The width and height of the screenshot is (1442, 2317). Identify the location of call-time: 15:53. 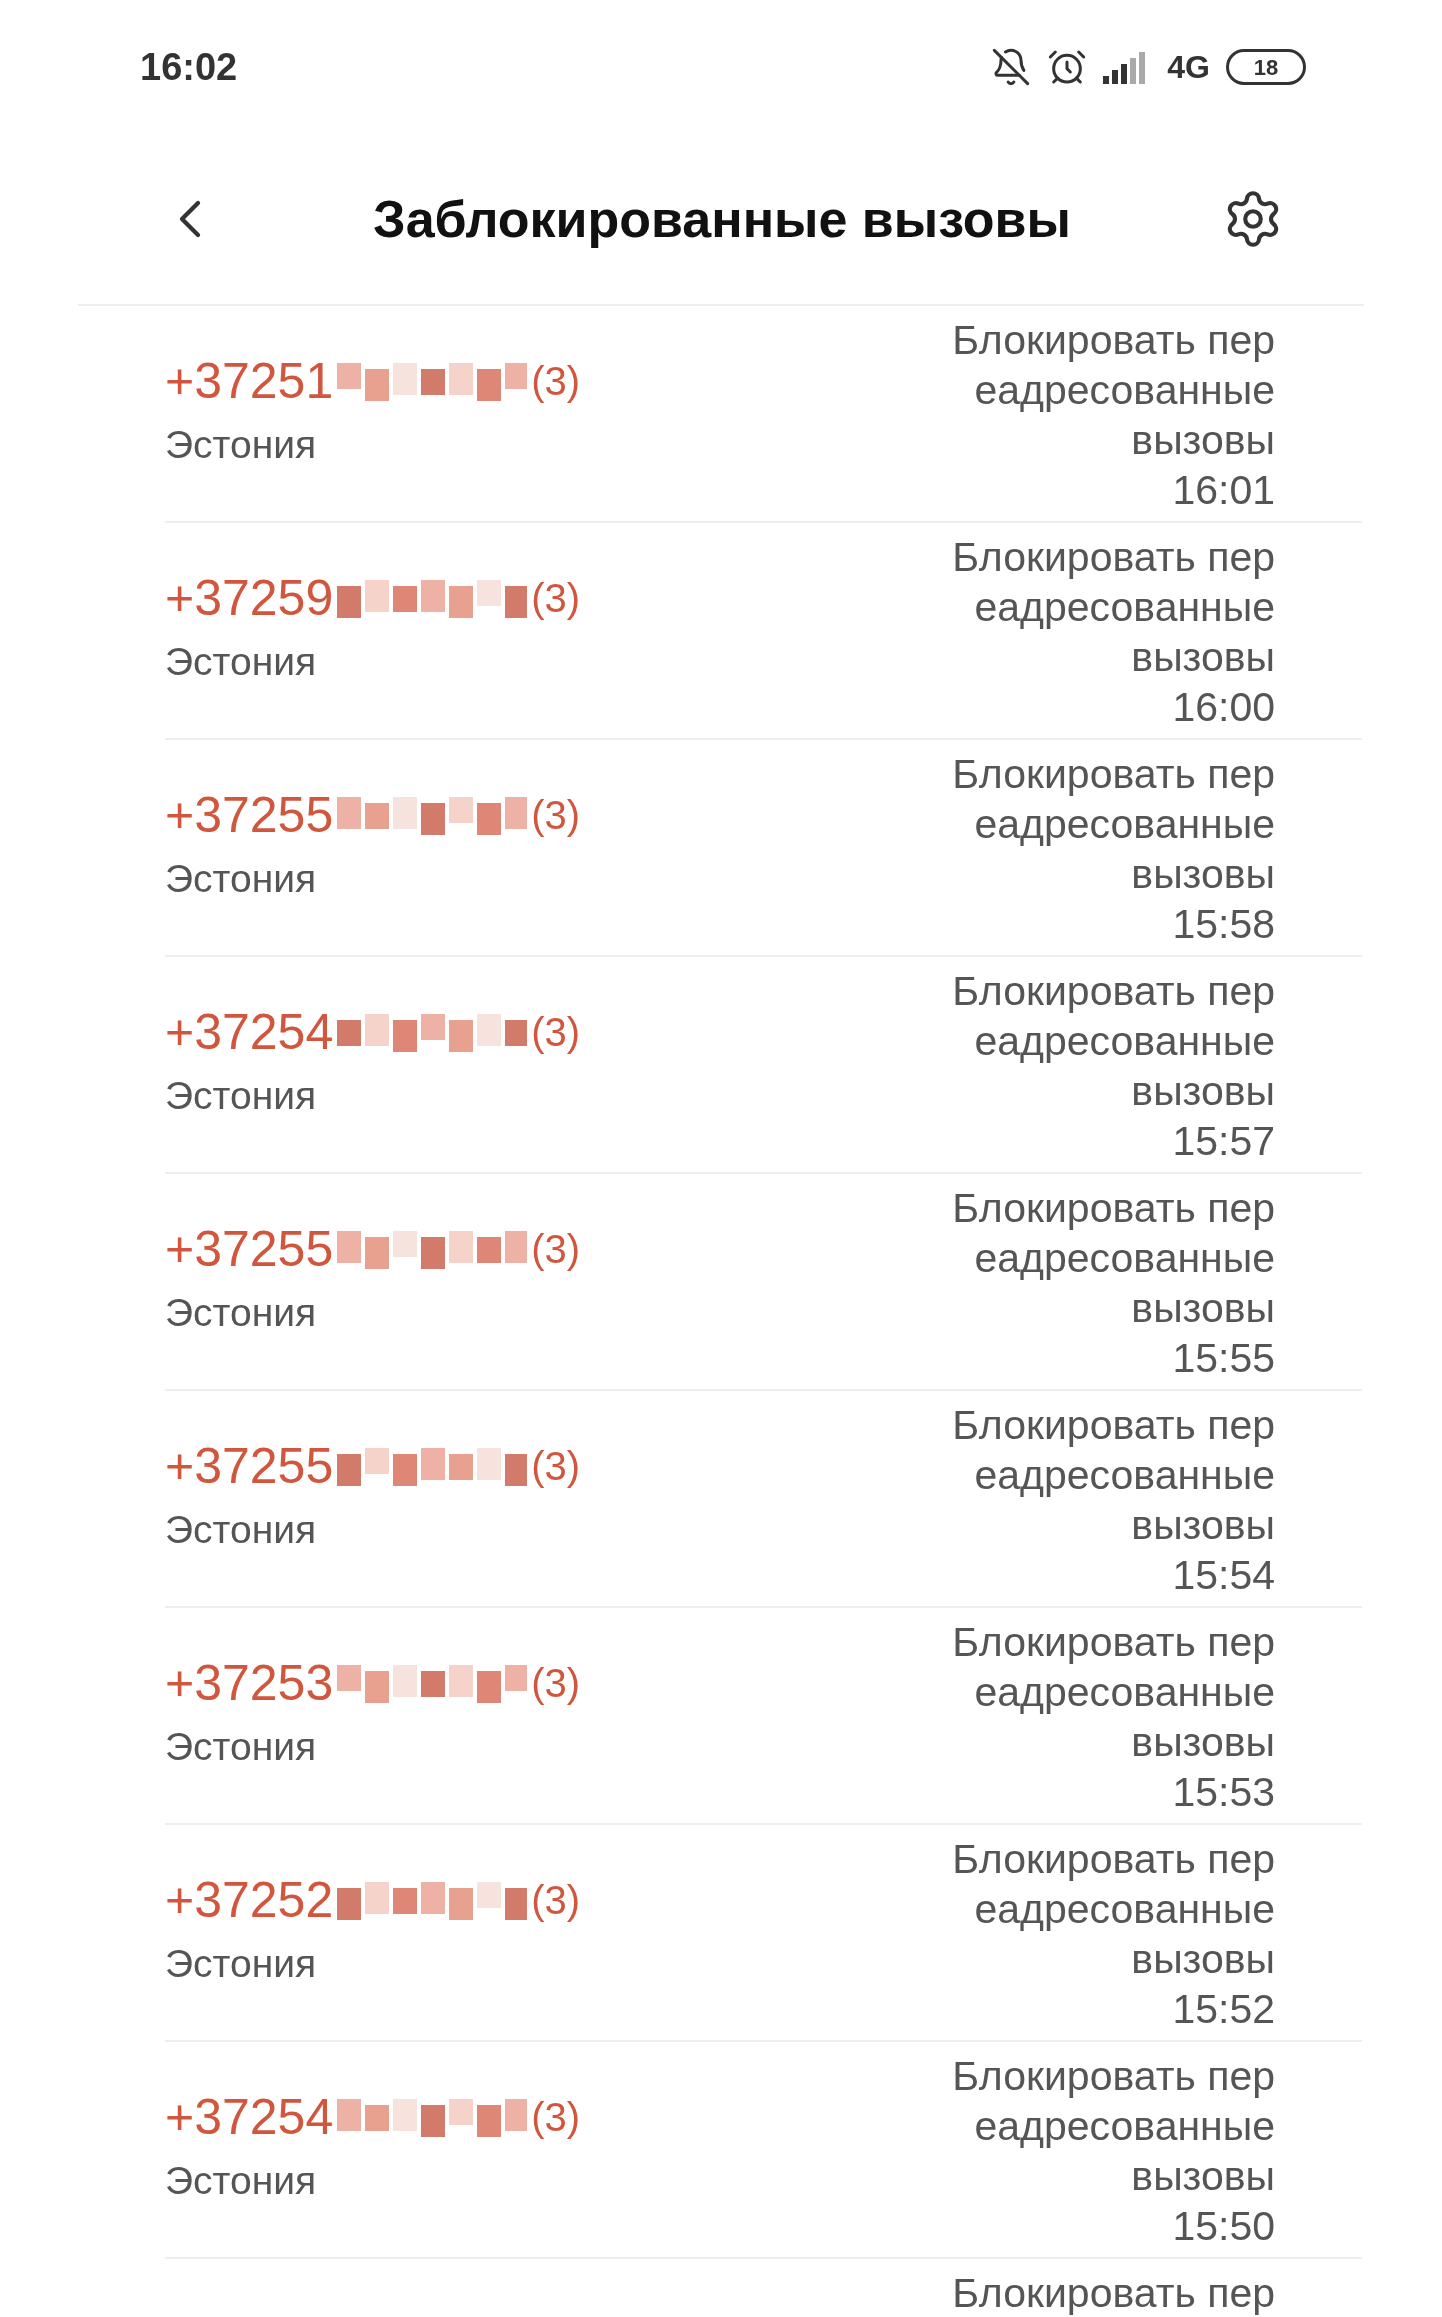
(1223, 1792).